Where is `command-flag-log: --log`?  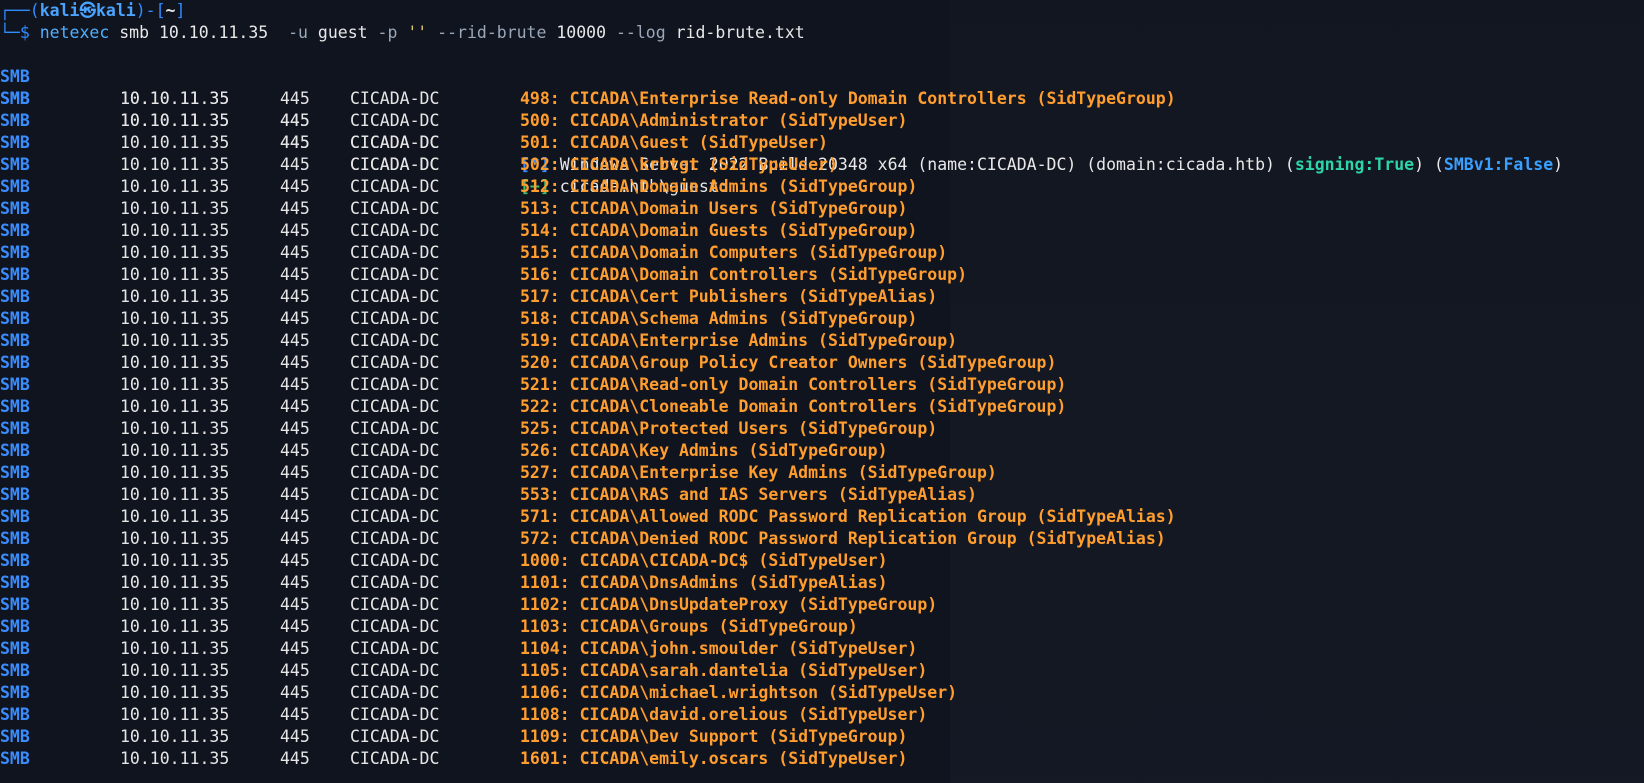
command-flag-log: --log is located at coordinates (640, 32).